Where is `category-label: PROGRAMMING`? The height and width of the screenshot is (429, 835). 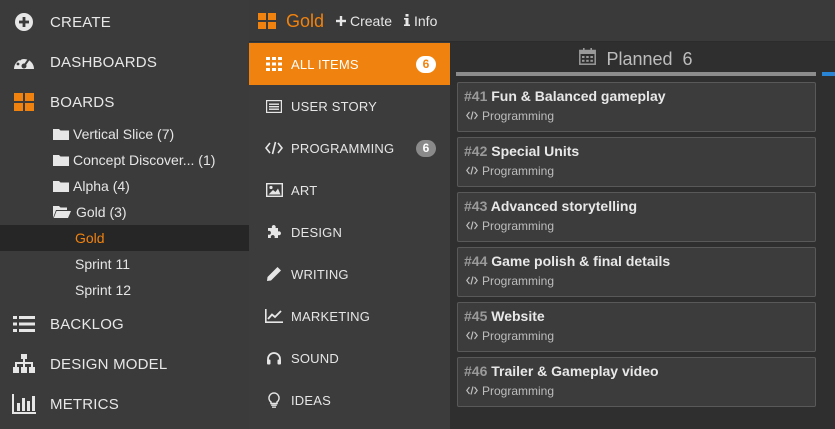
category-label: PROGRAMMING is located at coordinates (343, 148).